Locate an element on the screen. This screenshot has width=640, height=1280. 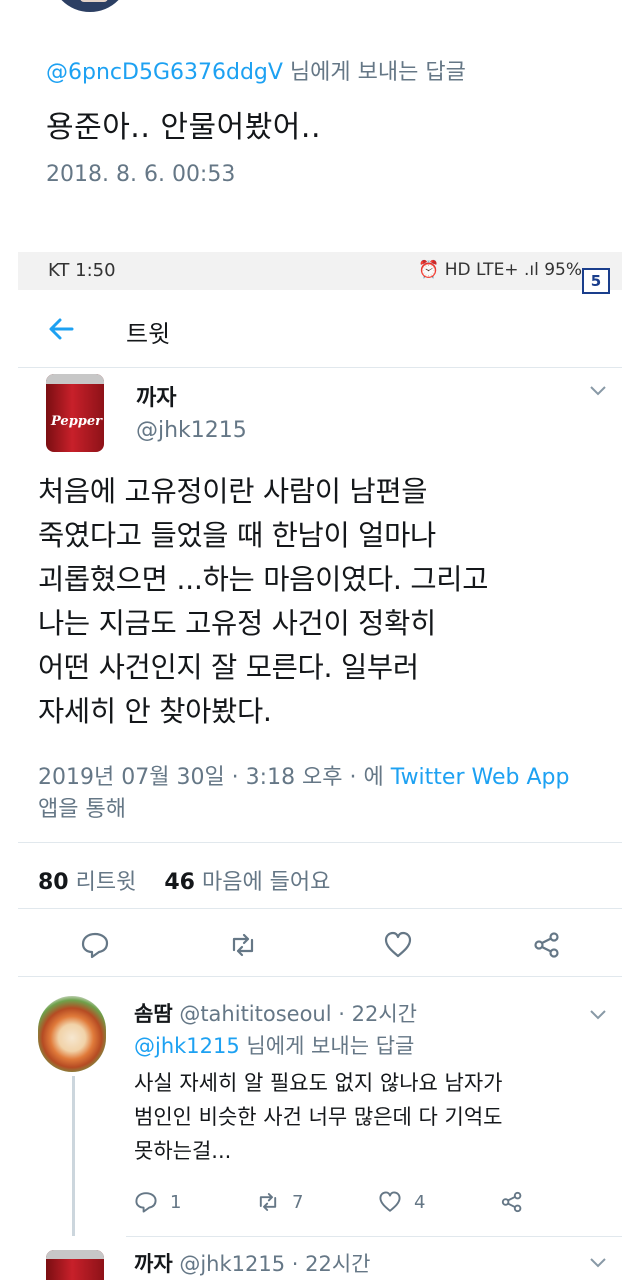
retweets-count: 80 is located at coordinates (53, 882).